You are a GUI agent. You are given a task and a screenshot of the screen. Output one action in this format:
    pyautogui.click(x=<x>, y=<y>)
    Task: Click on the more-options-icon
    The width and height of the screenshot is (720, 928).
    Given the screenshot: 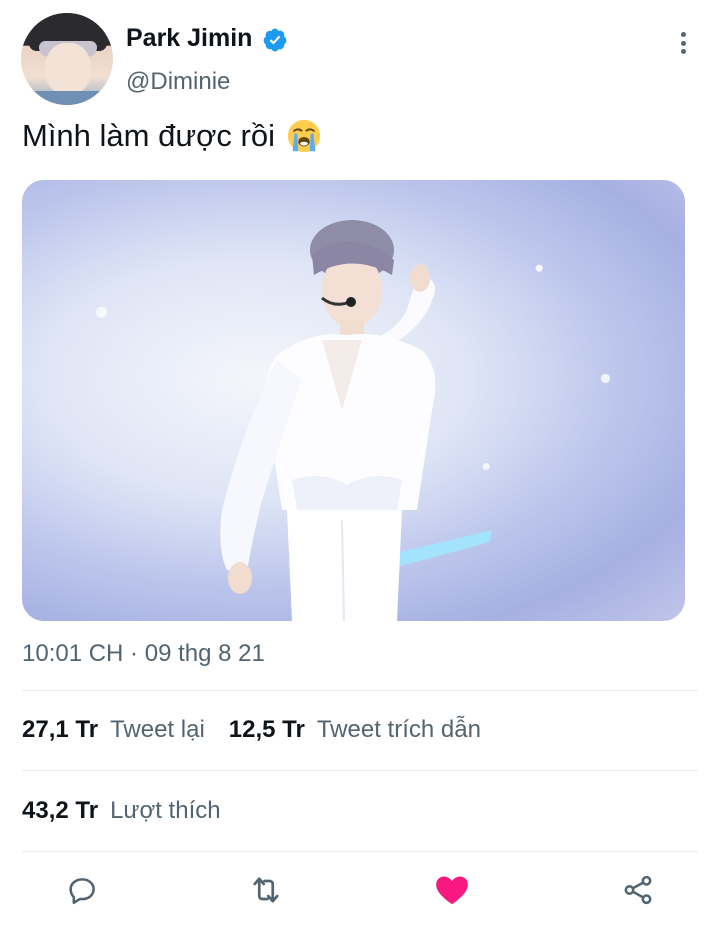 What is the action you would take?
    pyautogui.click(x=683, y=43)
    